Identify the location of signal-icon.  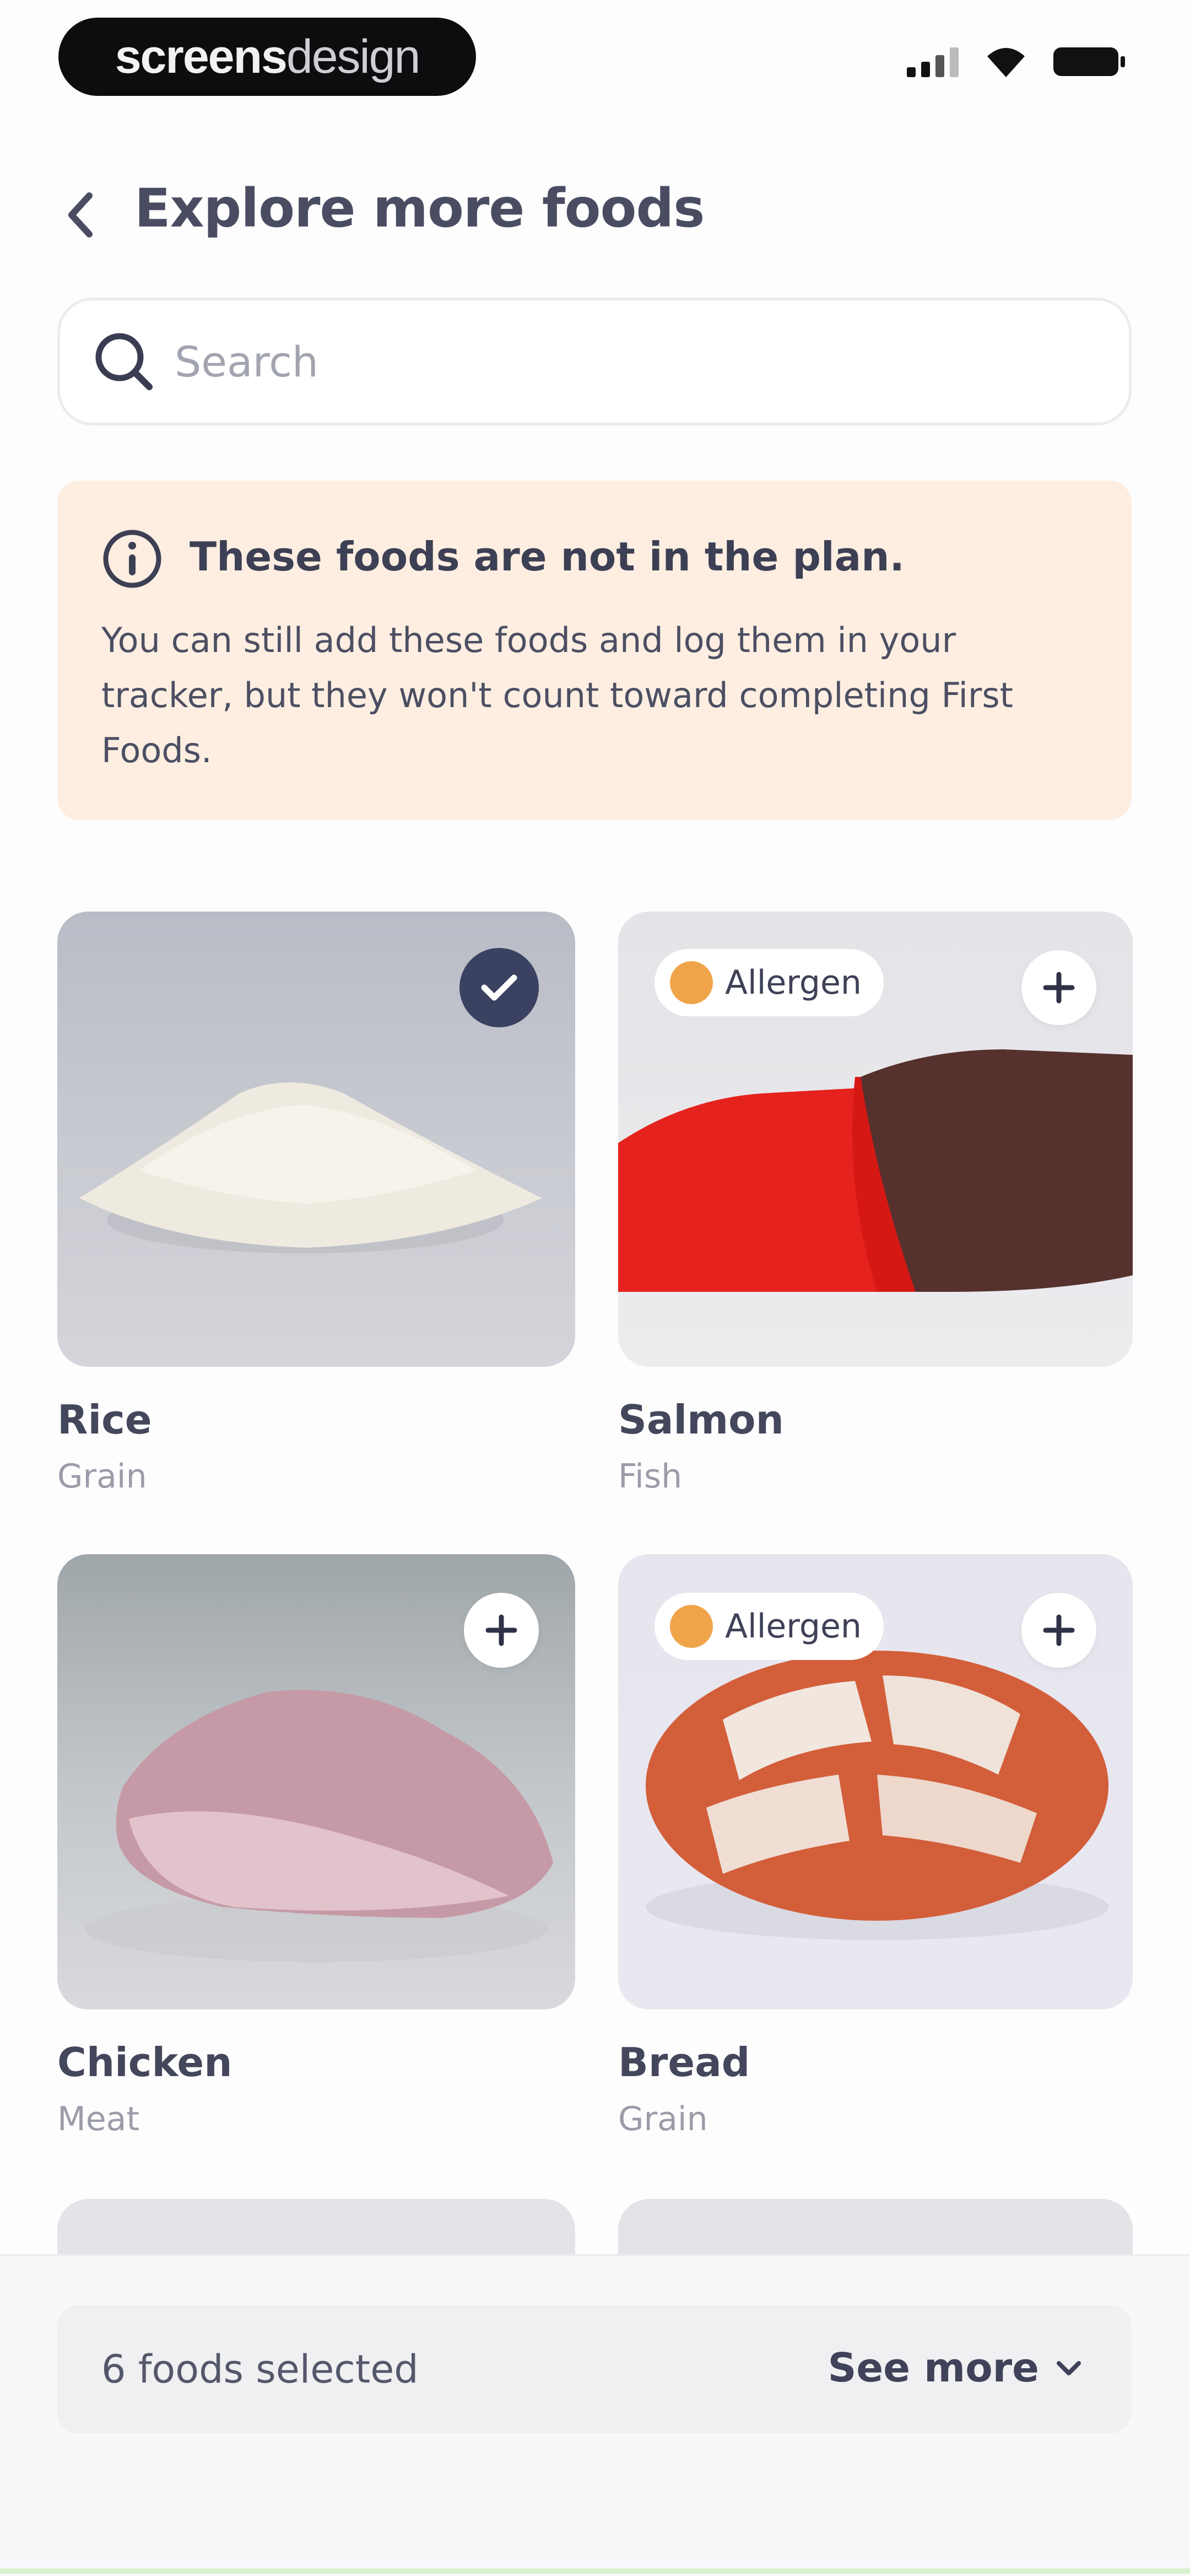
(933, 61).